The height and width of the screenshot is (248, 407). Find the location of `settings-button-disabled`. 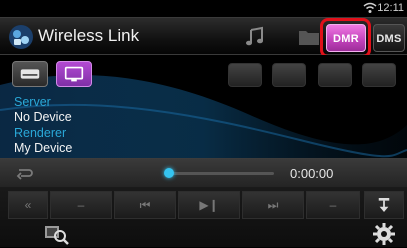

settings-button-disabled is located at coordinates (335, 75).